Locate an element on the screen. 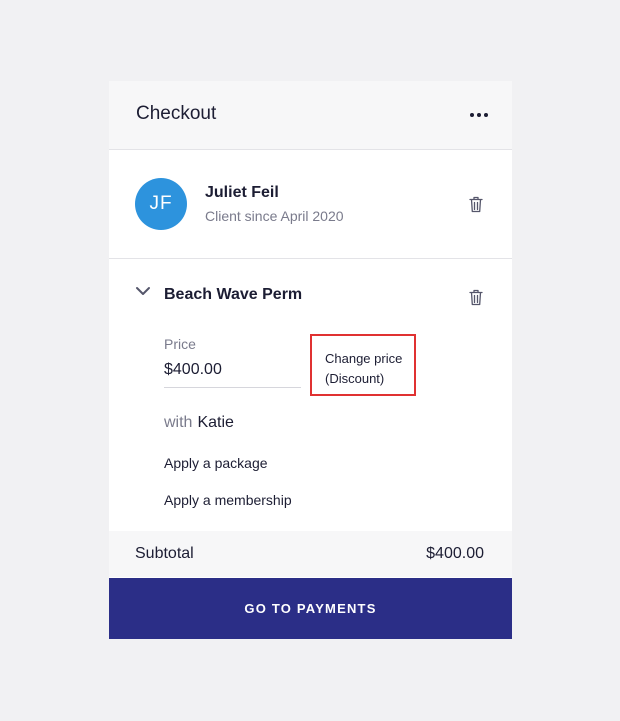 This screenshot has height=721, width=620. checkout-header: Checkout is located at coordinates (310, 115).